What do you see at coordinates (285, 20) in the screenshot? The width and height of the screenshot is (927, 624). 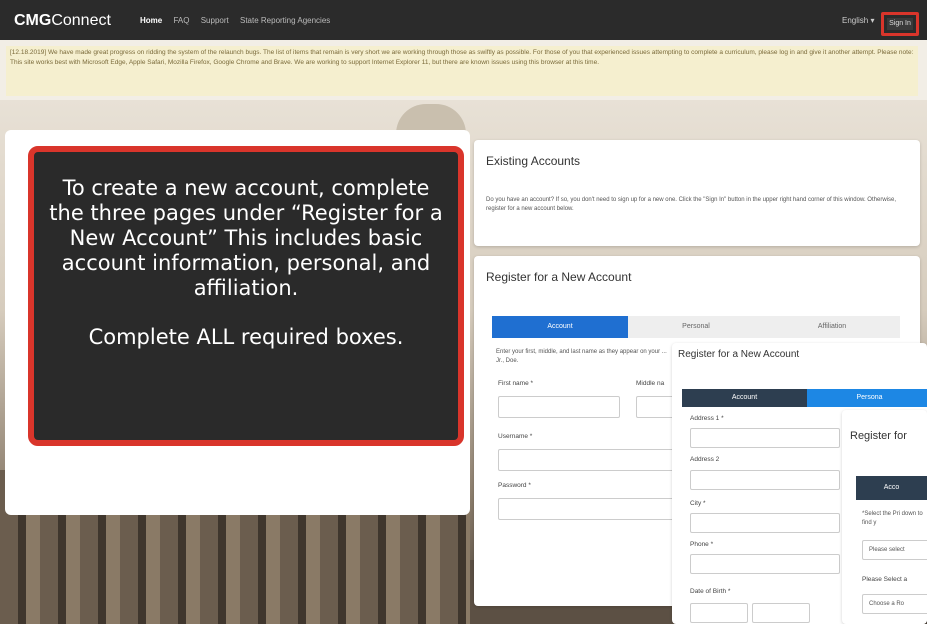 I see `nav-state-reporting-agencies: State Reporting Agencies` at bounding box center [285, 20].